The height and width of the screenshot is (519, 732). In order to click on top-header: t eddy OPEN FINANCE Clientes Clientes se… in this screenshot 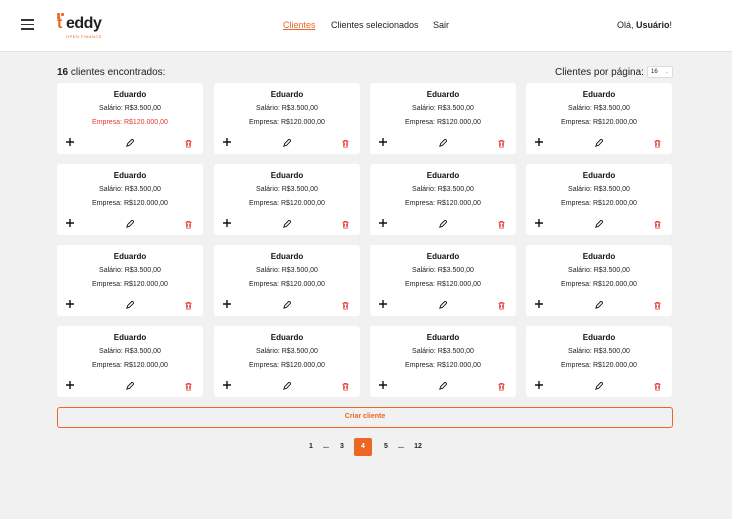, I will do `click(366, 26)`.